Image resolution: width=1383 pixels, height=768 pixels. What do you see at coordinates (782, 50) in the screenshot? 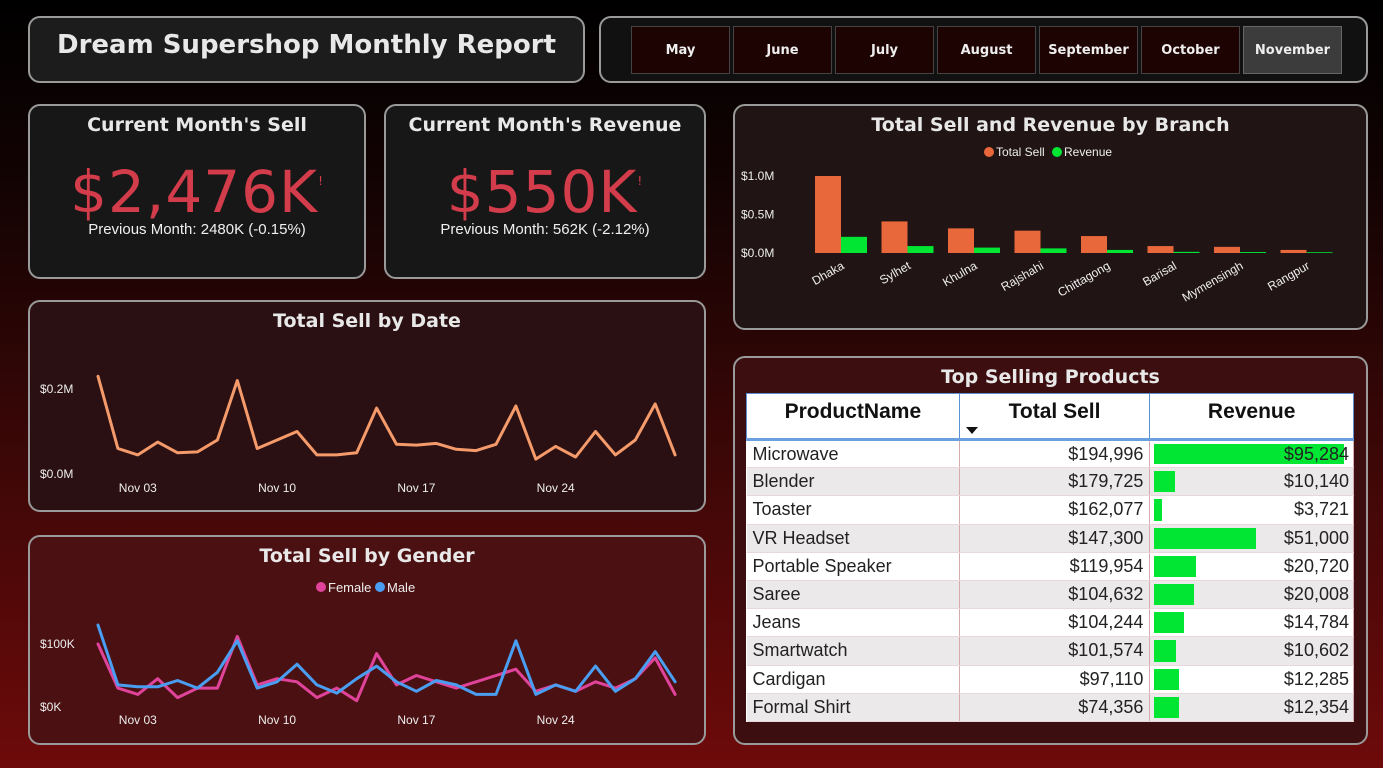
I see `month-button-june: June` at bounding box center [782, 50].